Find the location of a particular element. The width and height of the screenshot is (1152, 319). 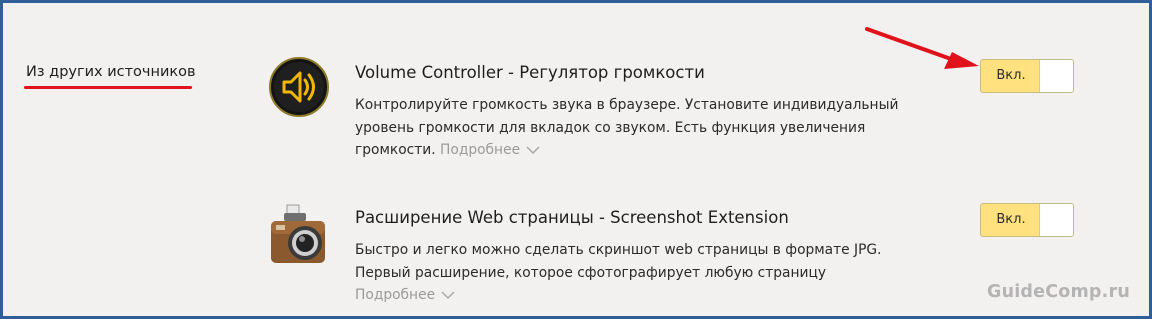

watermark: GuideComp.ru is located at coordinates (1058, 292).